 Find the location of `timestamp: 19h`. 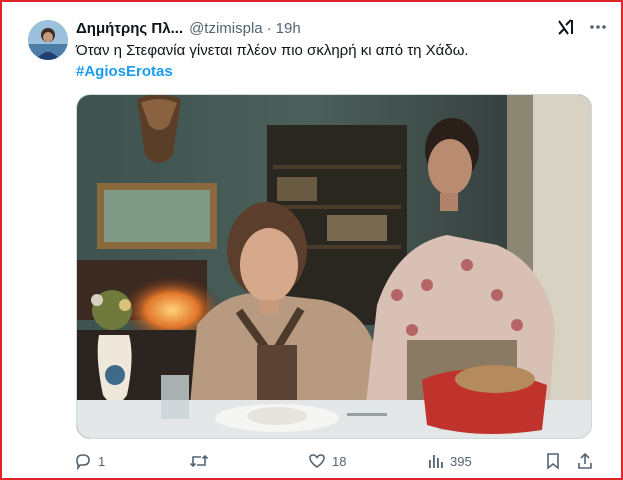

timestamp: 19h is located at coordinates (288, 28).